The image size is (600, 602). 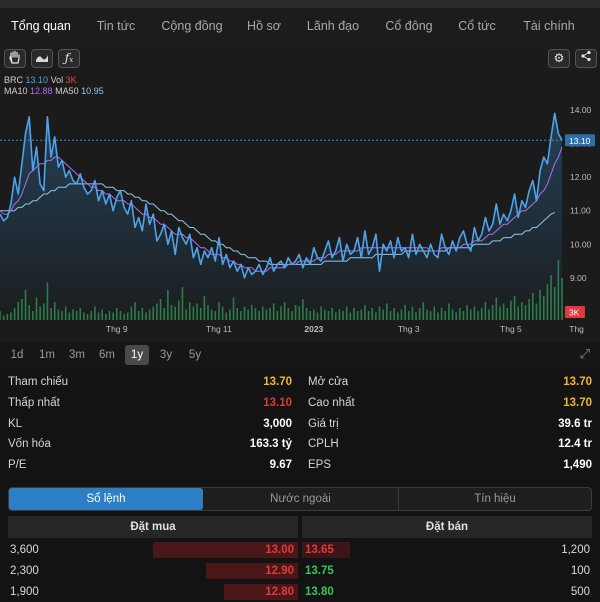 I want to click on stat-value: 3,000, so click(x=277, y=424).